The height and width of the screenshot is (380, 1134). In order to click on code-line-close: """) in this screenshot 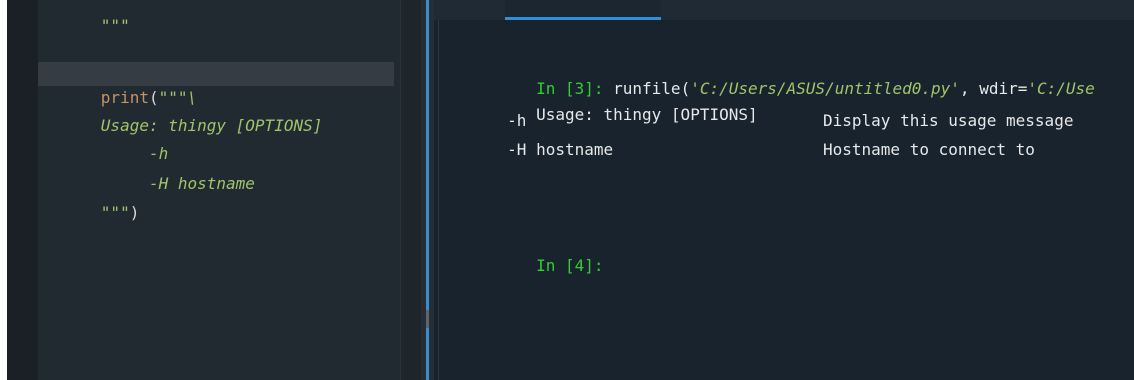, I will do `click(91, 199)`.